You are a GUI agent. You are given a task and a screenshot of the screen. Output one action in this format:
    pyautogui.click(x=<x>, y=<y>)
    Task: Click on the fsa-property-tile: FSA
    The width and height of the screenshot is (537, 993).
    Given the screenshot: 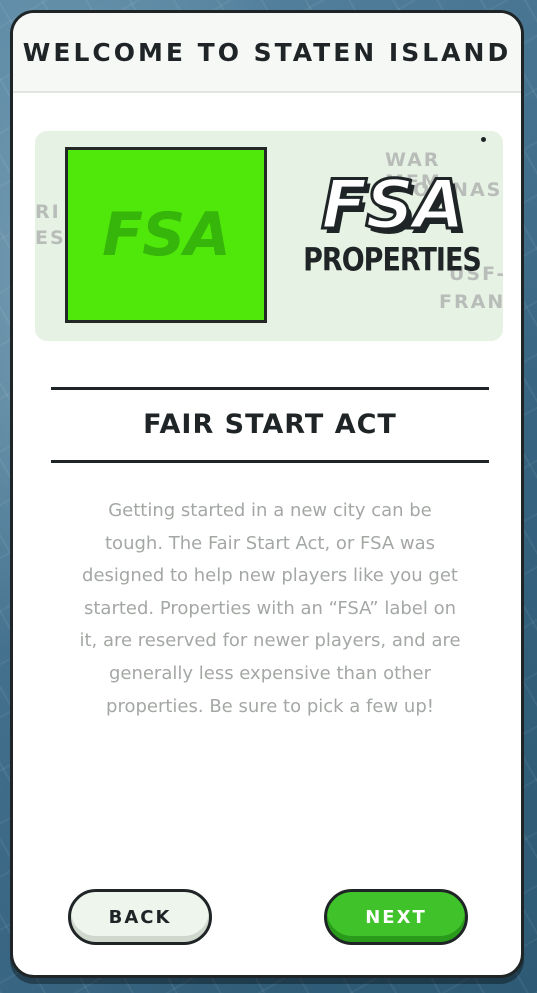 What is the action you would take?
    pyautogui.click(x=166, y=235)
    